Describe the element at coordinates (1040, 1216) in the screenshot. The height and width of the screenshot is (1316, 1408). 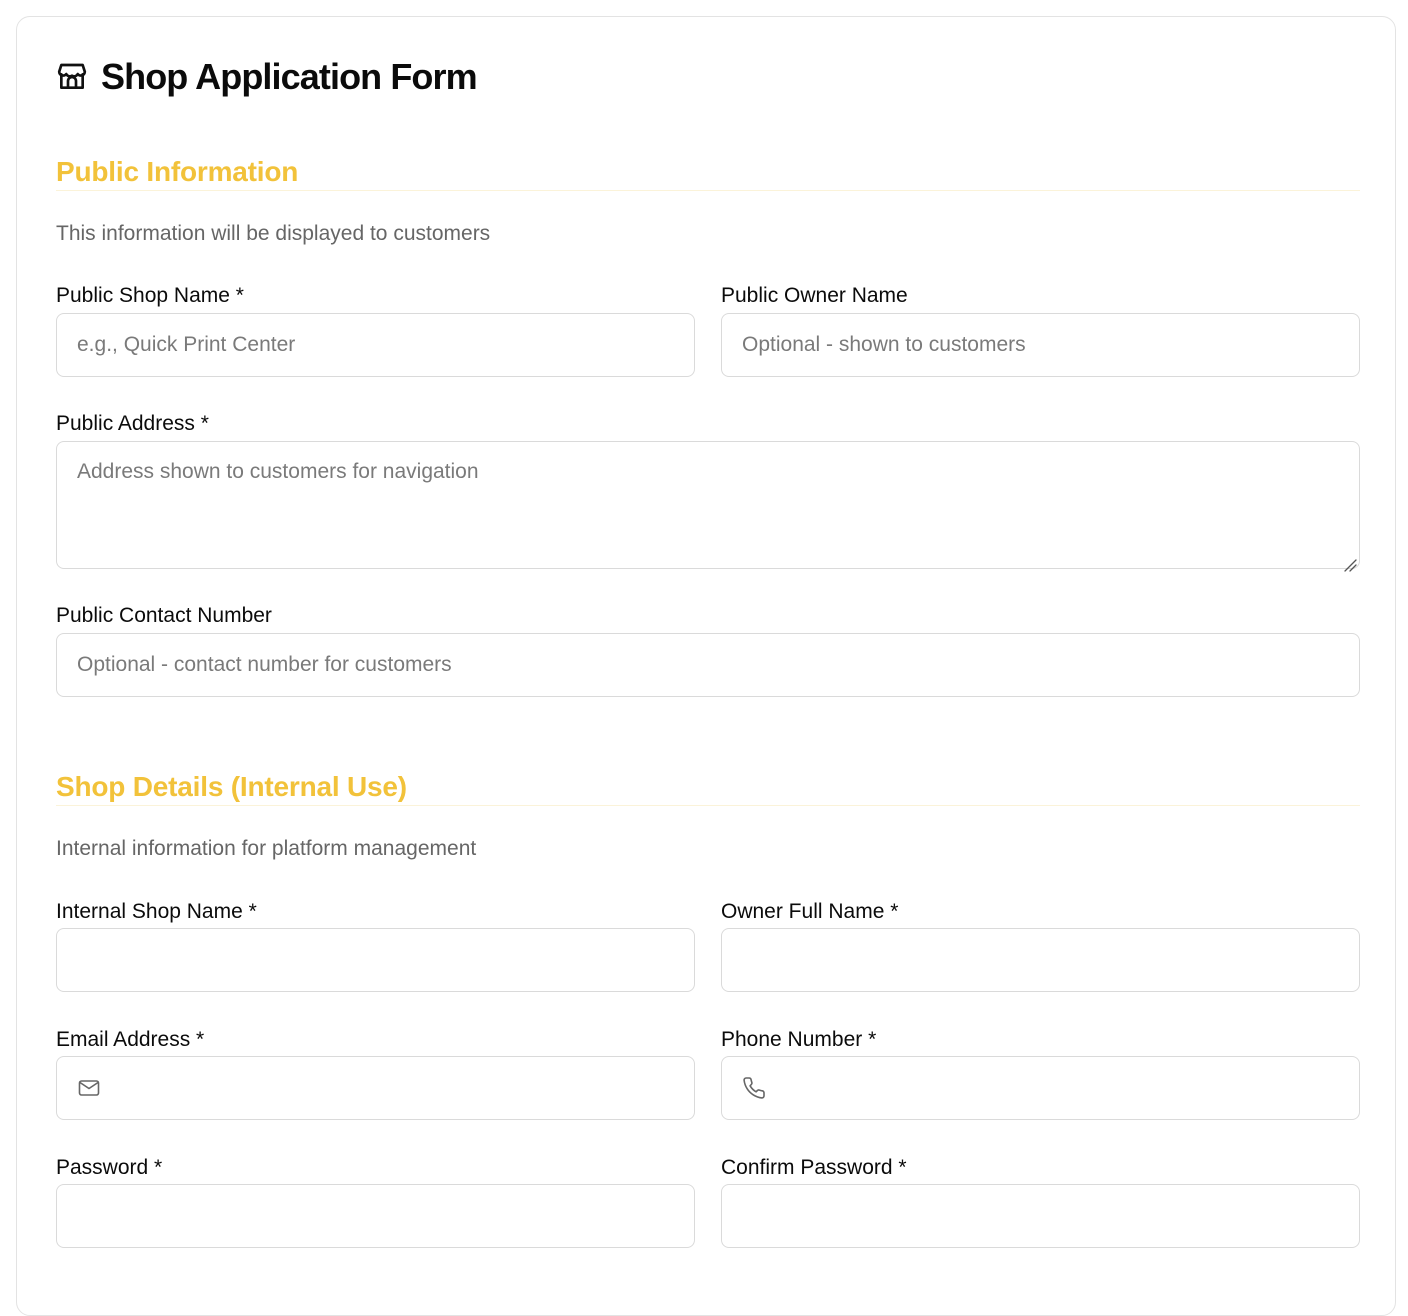
I see `confirm-password-input` at that location.